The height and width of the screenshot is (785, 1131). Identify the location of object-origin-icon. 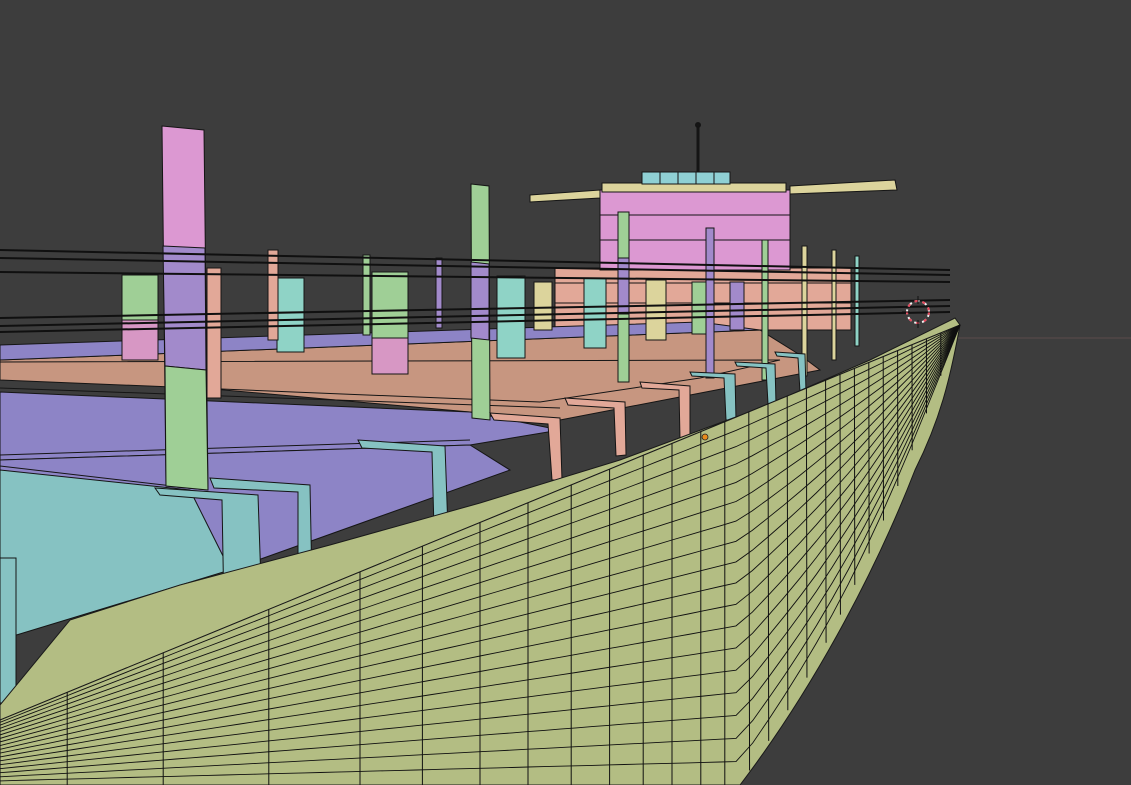
(705, 437).